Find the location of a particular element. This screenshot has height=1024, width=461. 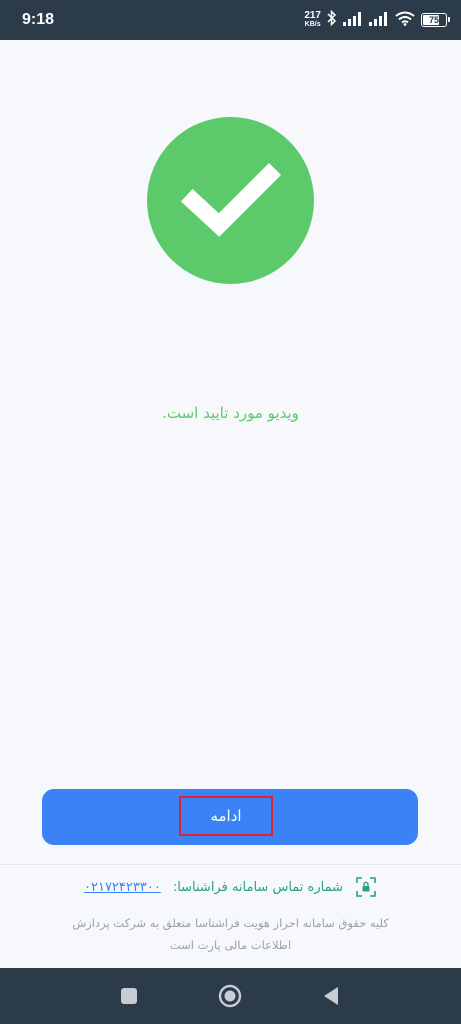

face-scan-icon is located at coordinates (366, 887).